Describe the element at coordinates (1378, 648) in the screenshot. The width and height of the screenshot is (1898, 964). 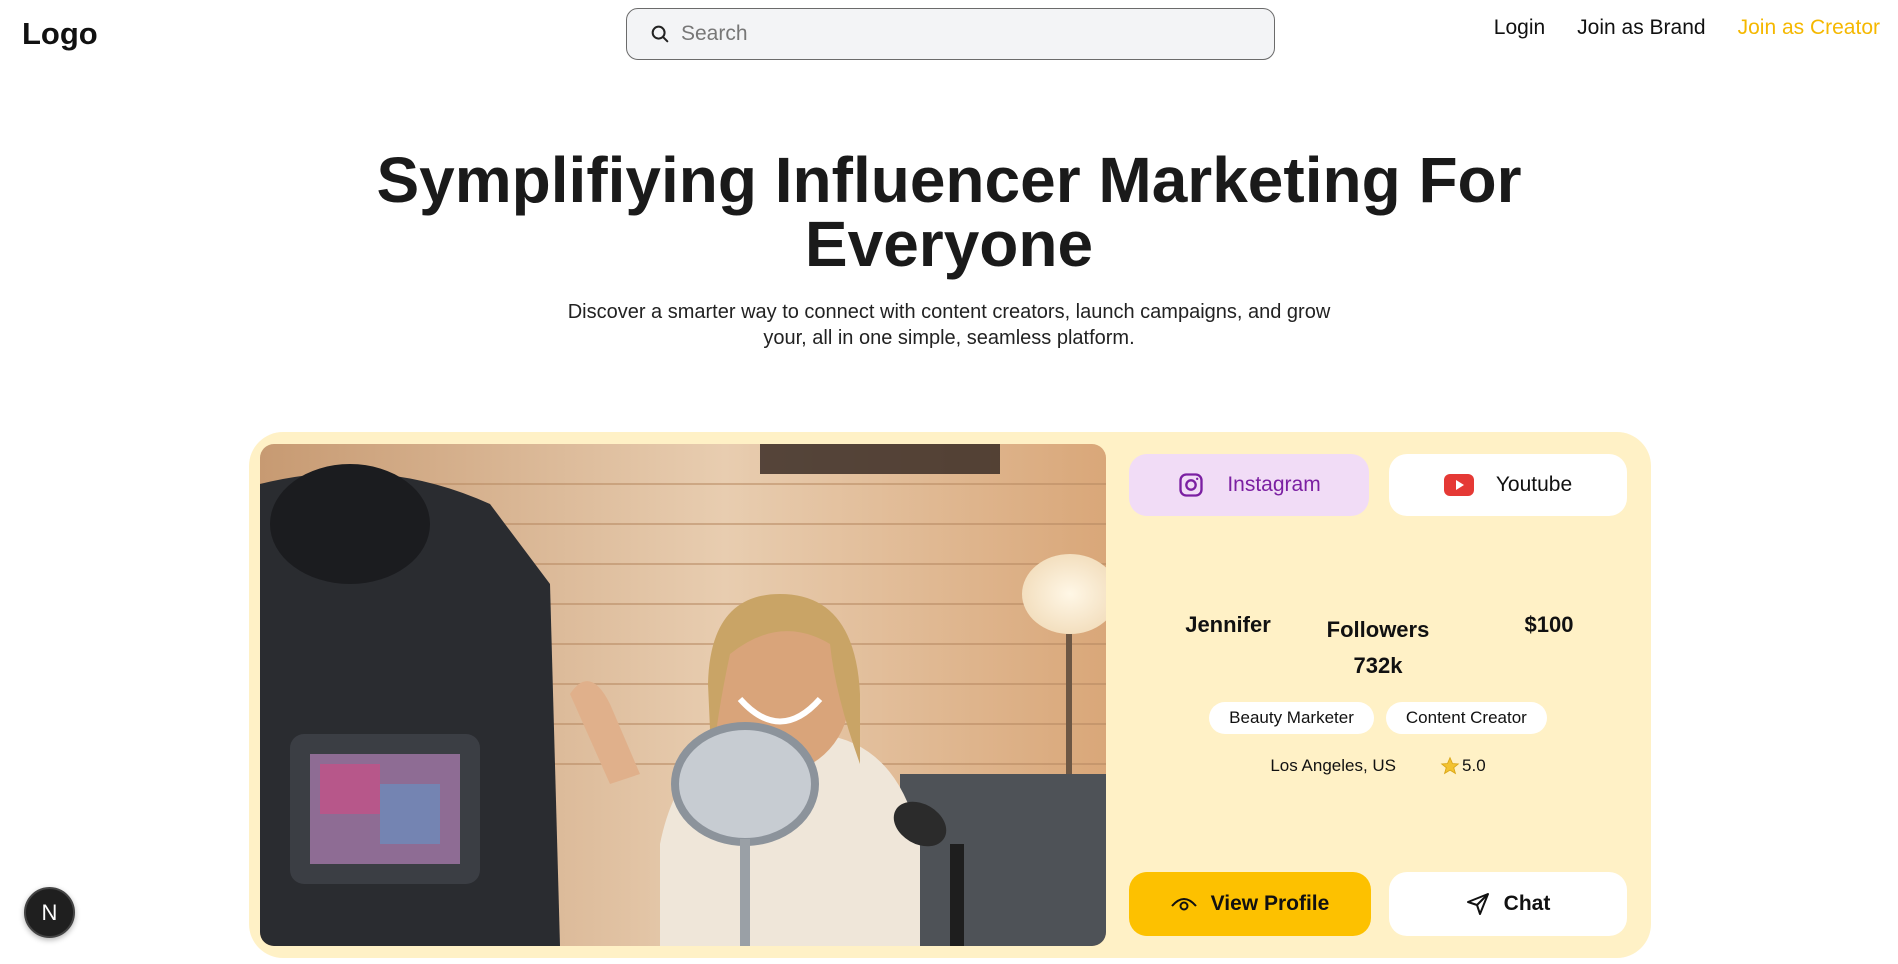
I see `followers-stat: Followers 732k` at that location.